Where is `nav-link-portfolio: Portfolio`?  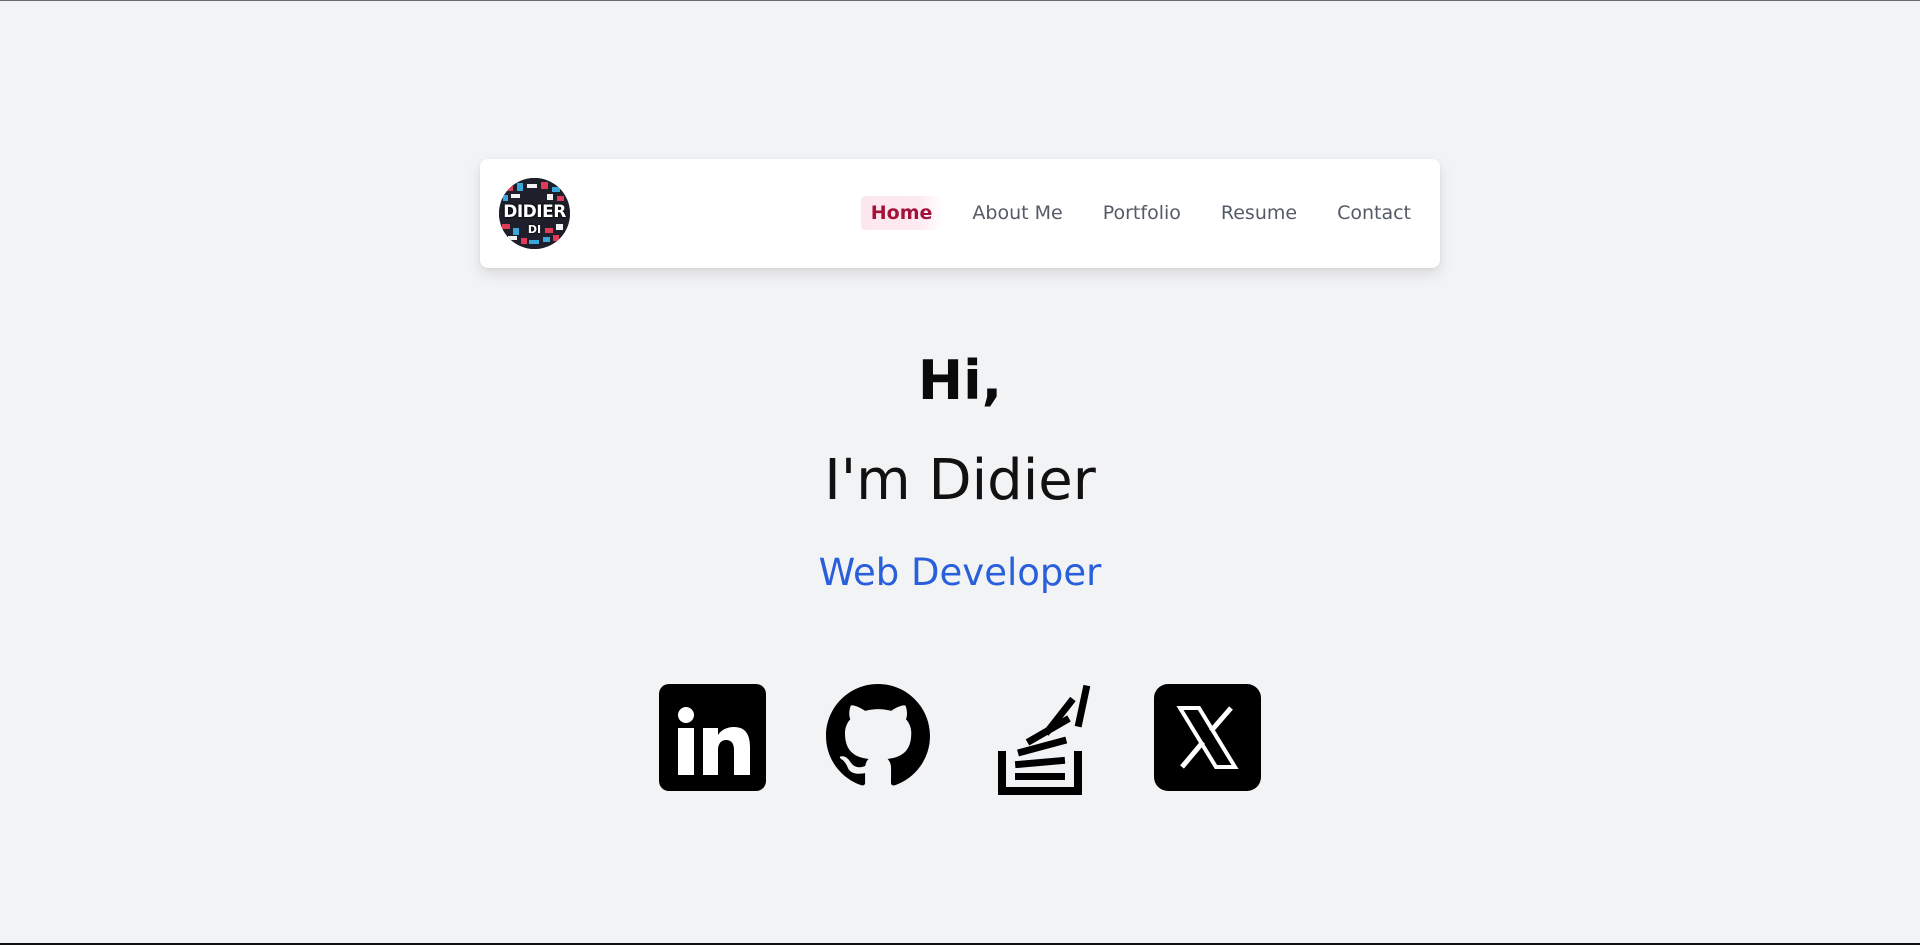 nav-link-portfolio: Portfolio is located at coordinates (1142, 213).